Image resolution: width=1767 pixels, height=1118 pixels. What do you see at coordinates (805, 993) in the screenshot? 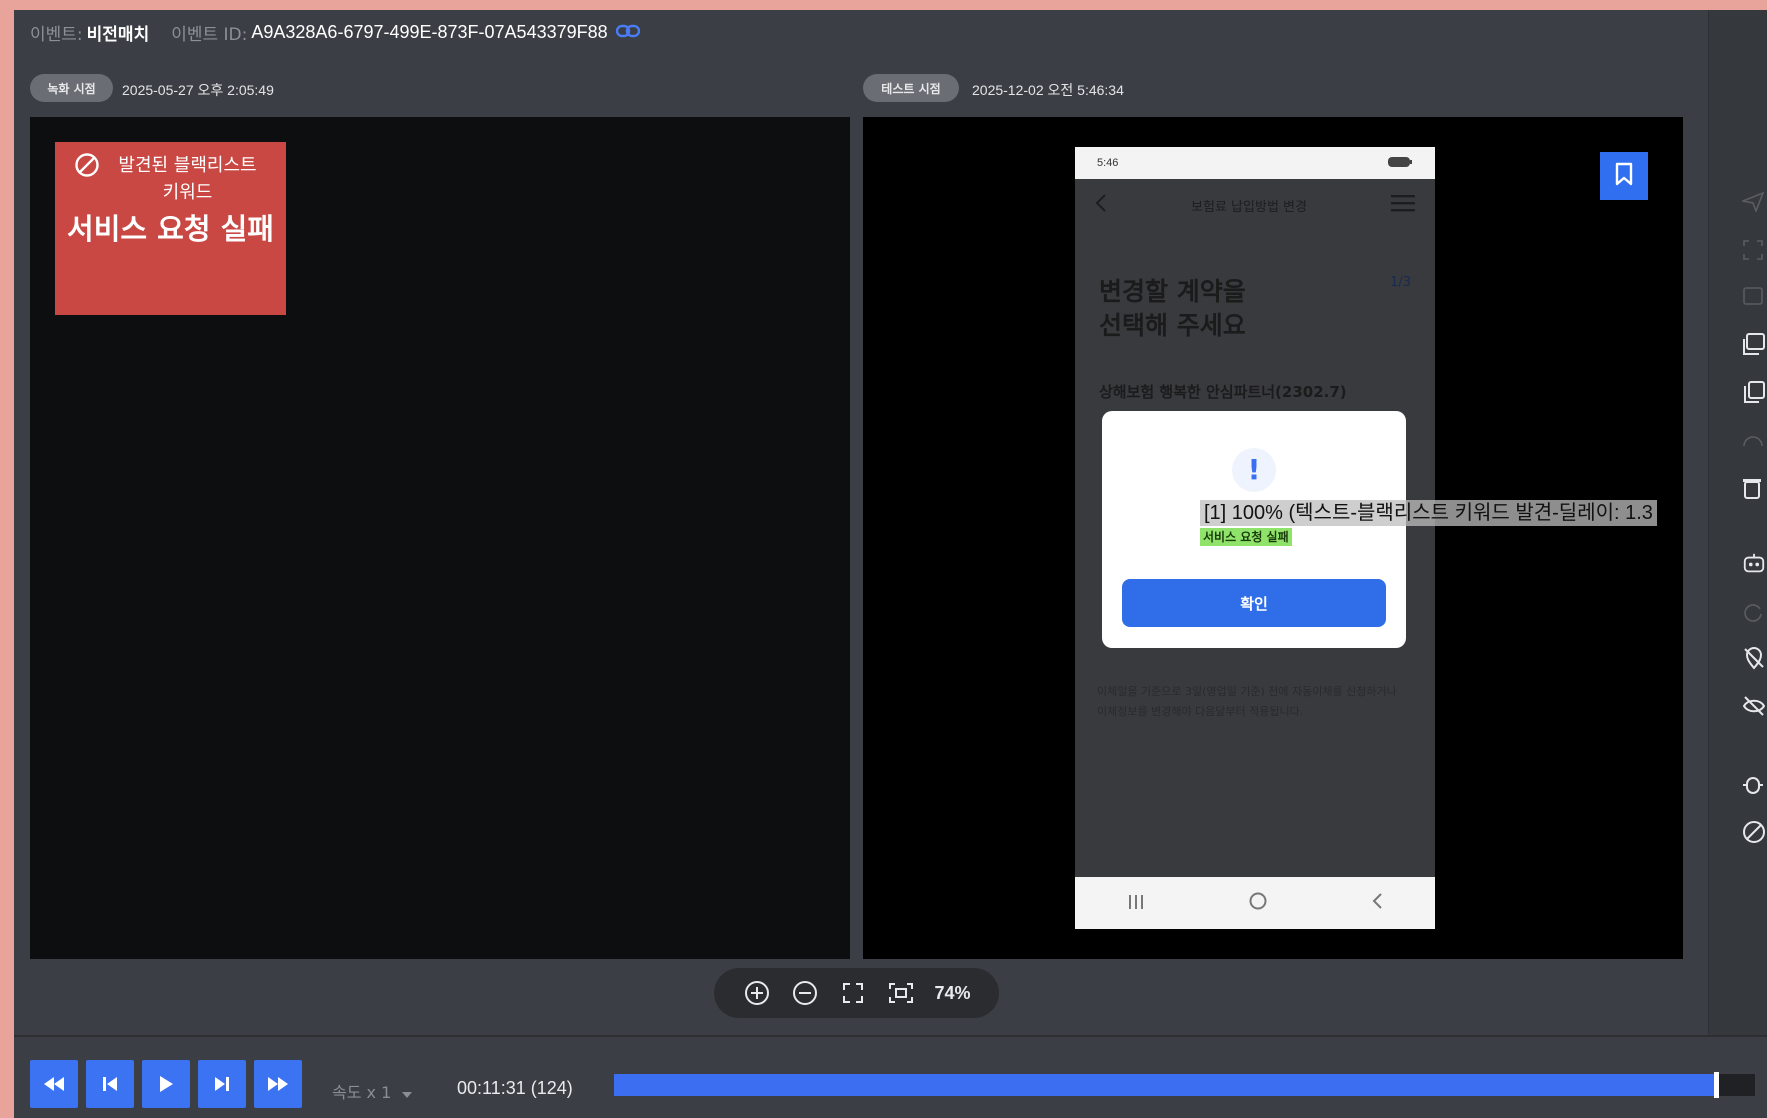
I see `zoom-out-icon` at bounding box center [805, 993].